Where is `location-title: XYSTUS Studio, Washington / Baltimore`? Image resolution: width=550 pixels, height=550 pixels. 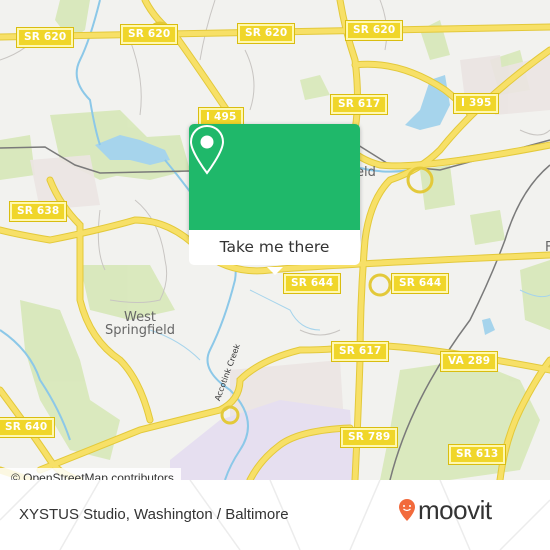 location-title: XYSTUS Studio, Washington / Baltimore is located at coordinates (154, 514).